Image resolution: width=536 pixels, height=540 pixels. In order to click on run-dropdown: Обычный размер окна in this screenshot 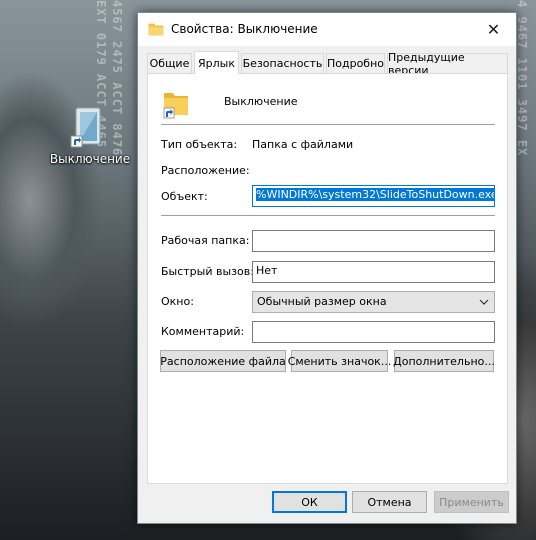, I will do `click(373, 302)`.